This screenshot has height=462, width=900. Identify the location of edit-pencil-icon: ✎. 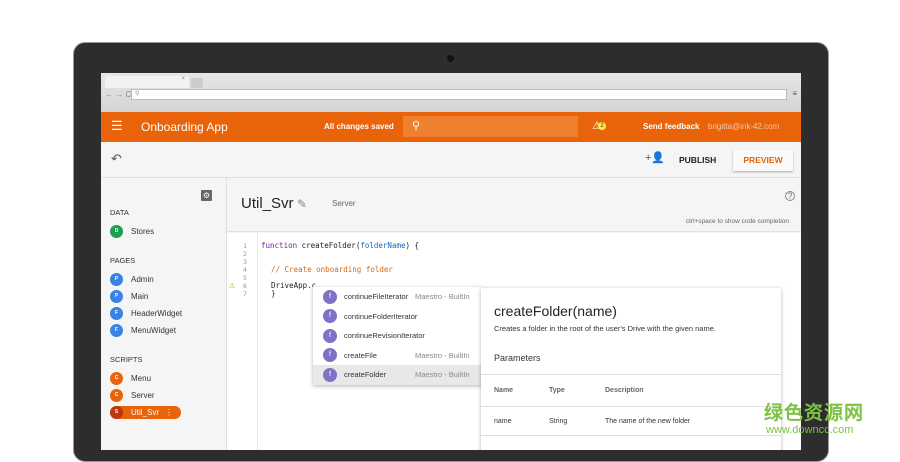
(302, 204).